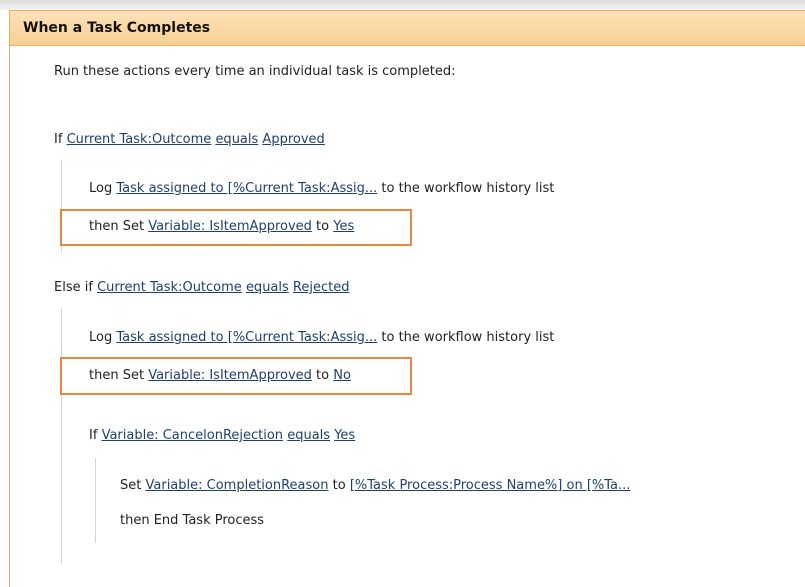 The height and width of the screenshot is (587, 805). I want to click on else-if-set-action: then Set Variable: IsItemApproved to No, so click(220, 375).